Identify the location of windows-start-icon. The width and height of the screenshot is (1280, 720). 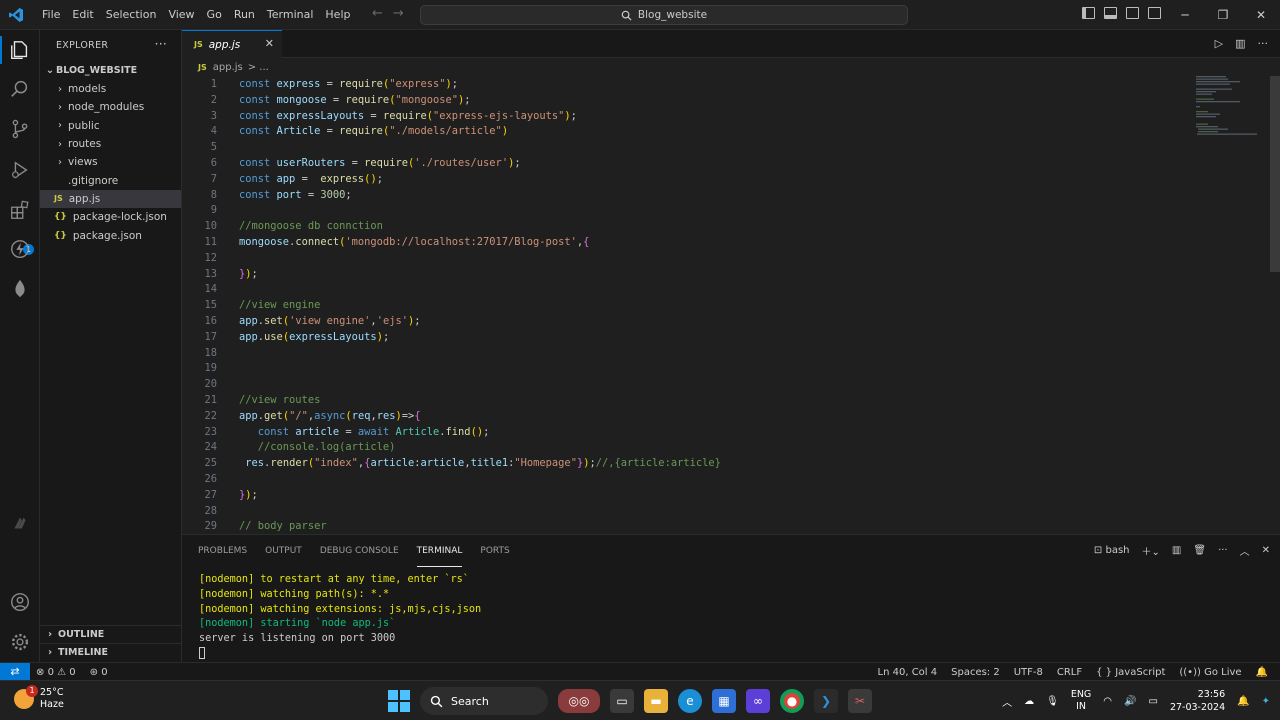
(399, 701).